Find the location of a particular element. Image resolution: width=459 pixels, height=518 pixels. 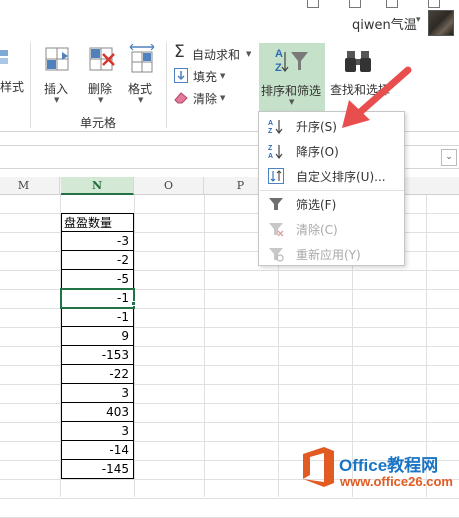

menu-item-label: 重新应用(Y) is located at coordinates (328, 255).